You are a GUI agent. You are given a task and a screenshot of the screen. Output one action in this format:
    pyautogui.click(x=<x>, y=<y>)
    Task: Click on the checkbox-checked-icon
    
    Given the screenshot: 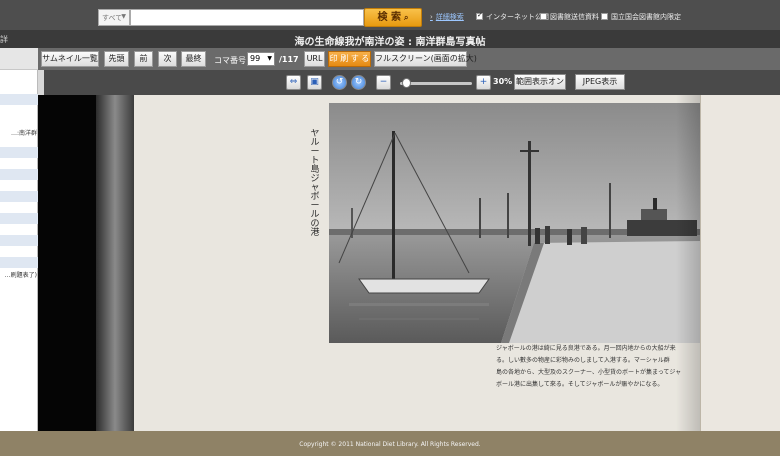 What is the action you would take?
    pyautogui.click(x=479, y=15)
    